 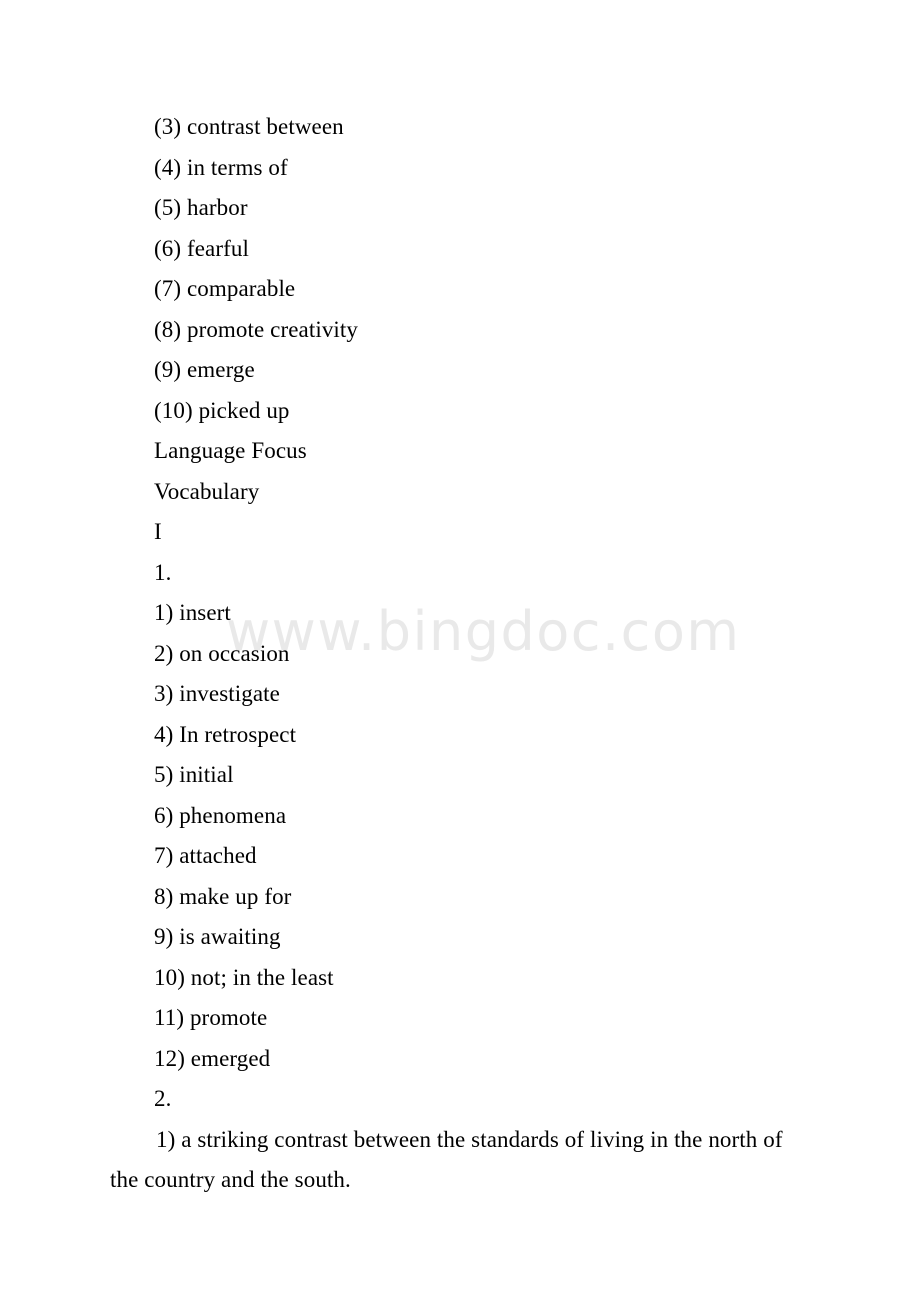 I want to click on answer-line: (6) fearful, so click(x=201, y=248).